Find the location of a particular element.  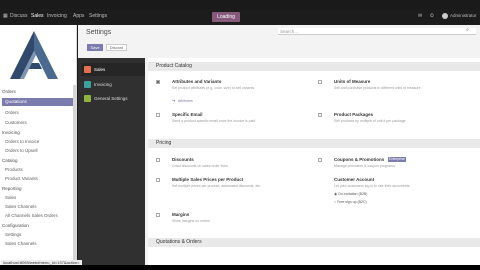

app-tab-label: General Settings is located at coordinates (111, 98).